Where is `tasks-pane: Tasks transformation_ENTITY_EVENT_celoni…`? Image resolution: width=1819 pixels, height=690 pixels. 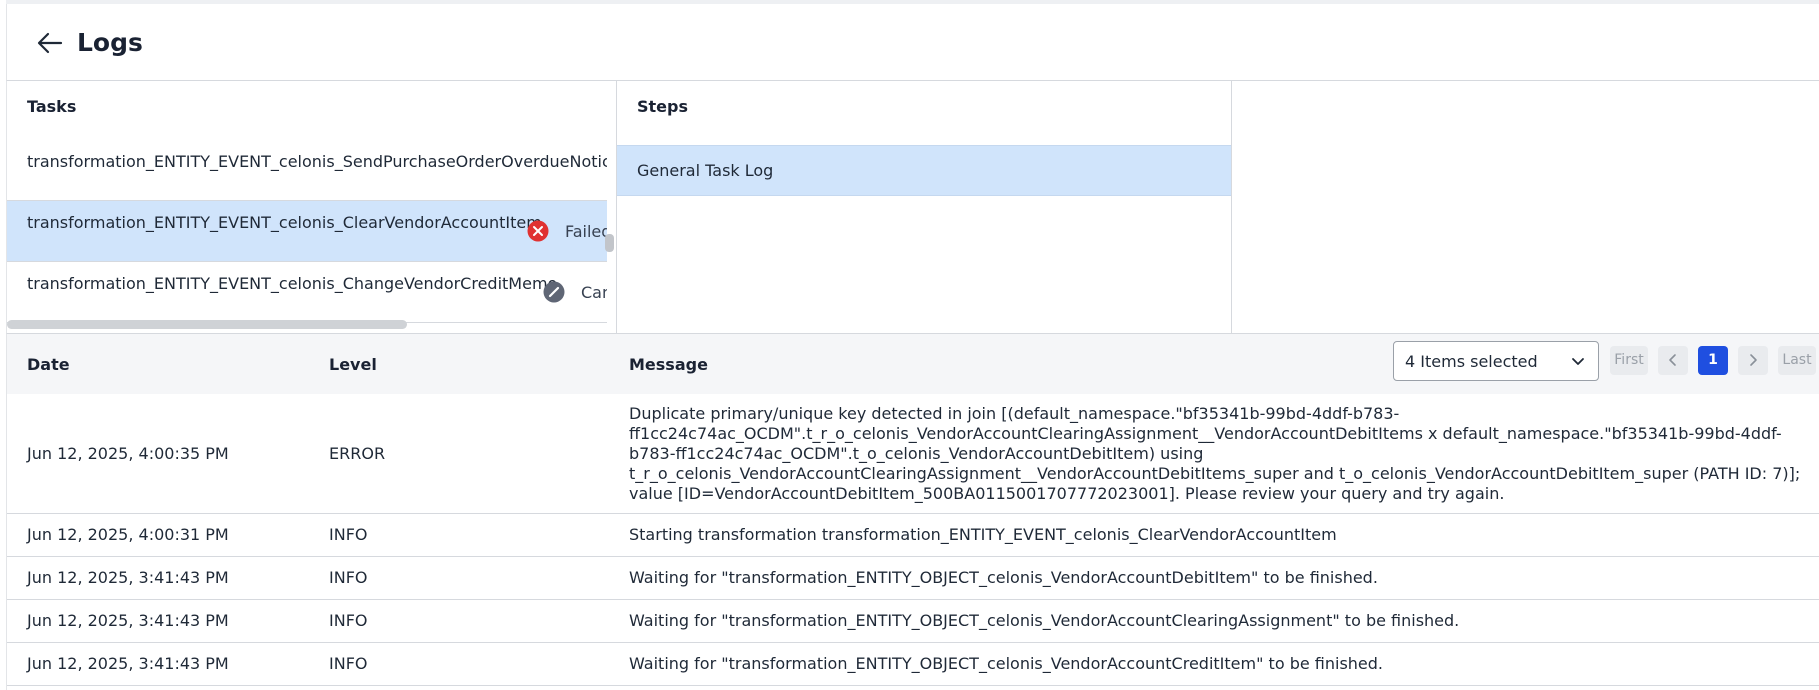
tasks-pane: Tasks transformation_ENTITY_EVENT_celoni… is located at coordinates (312, 207).